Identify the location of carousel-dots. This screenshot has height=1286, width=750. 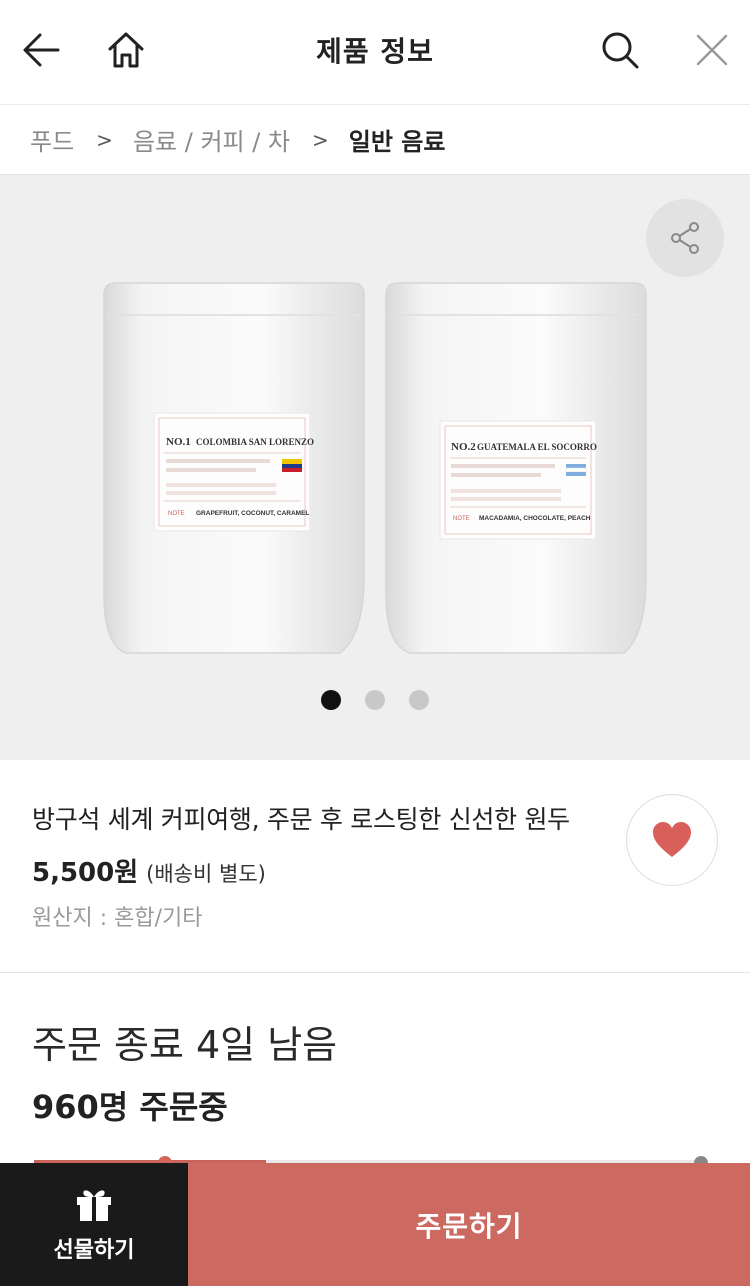
(375, 700).